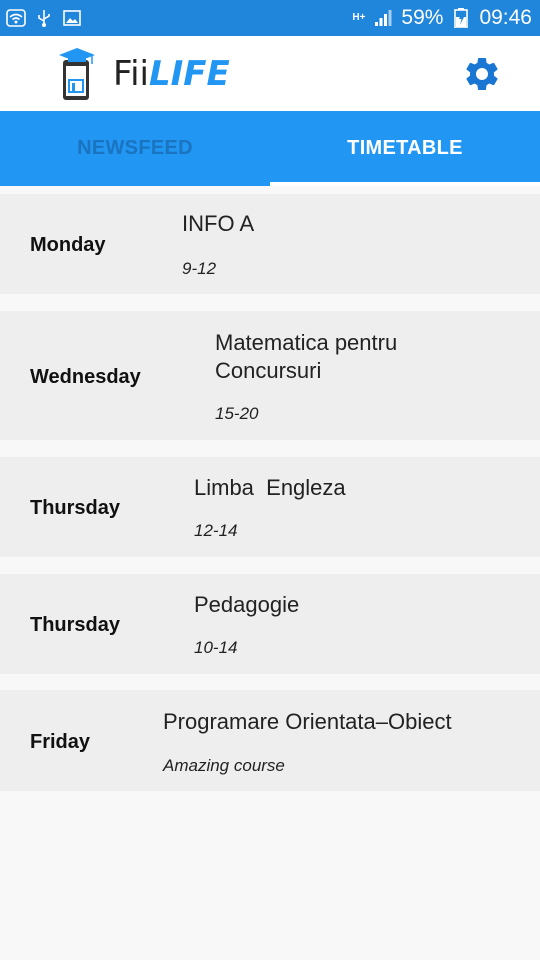  I want to click on day-label: Monday, so click(68, 245).